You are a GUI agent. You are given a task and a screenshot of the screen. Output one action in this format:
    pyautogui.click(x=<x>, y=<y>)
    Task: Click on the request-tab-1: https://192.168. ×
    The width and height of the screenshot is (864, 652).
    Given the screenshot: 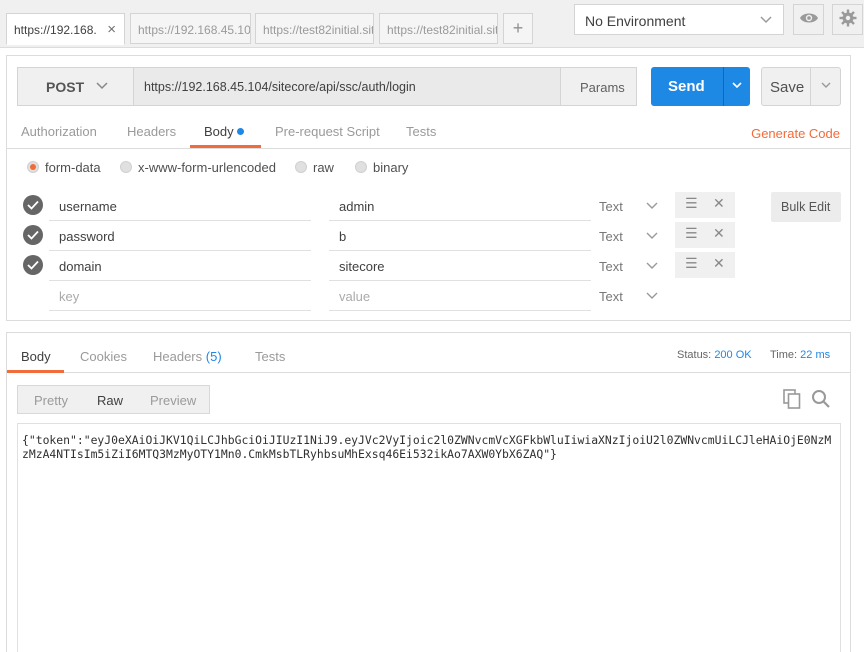 What is the action you would take?
    pyautogui.click(x=65, y=29)
    